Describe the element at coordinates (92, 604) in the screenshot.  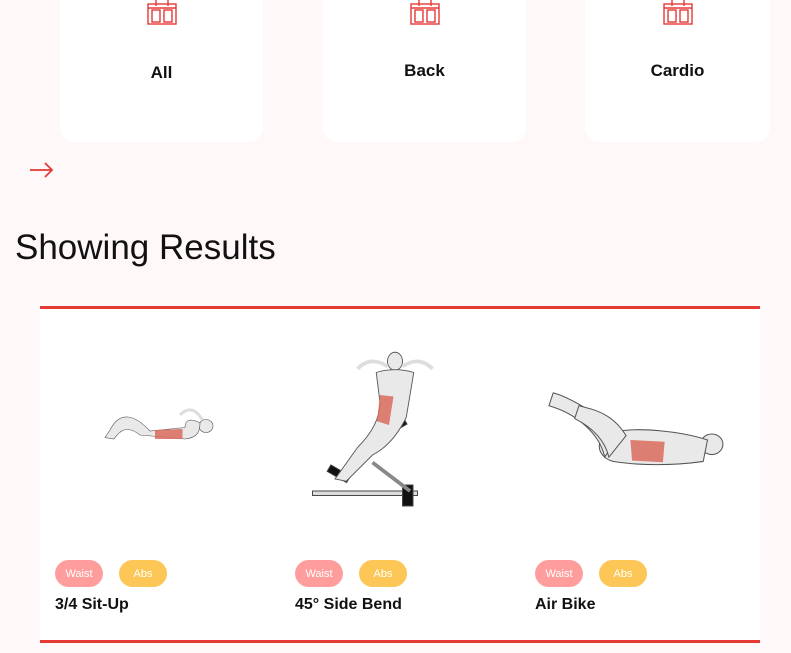
I see `exercise-name: 3/4 Sit-Up` at that location.